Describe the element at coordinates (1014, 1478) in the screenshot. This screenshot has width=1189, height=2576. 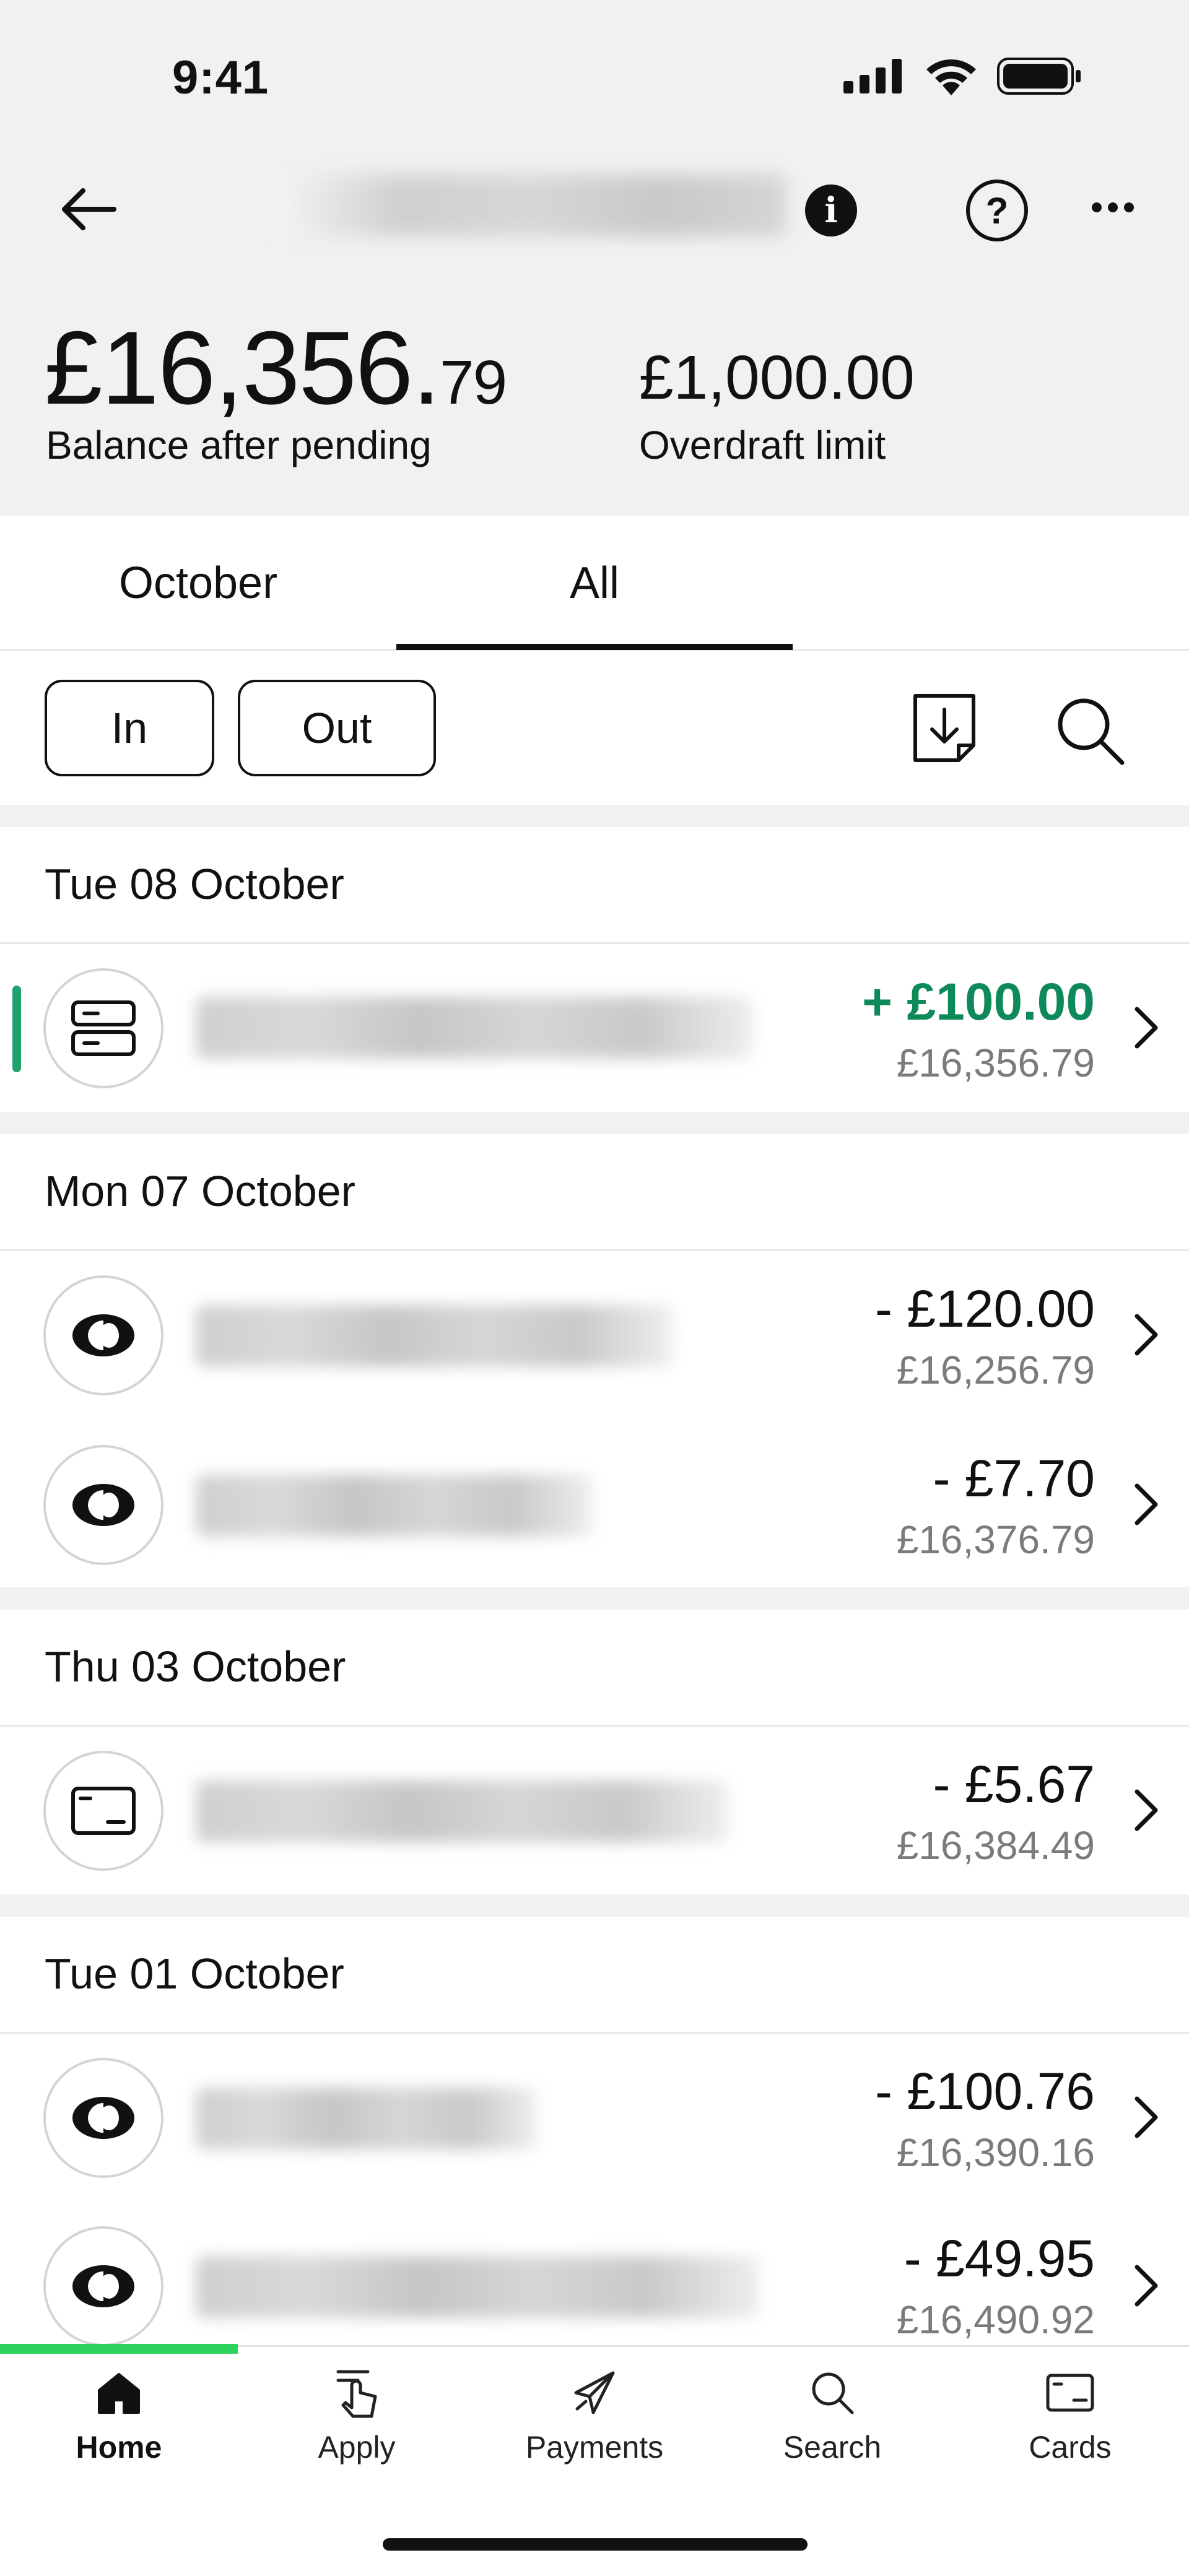
I see `transaction-amount: - £7.70` at that location.